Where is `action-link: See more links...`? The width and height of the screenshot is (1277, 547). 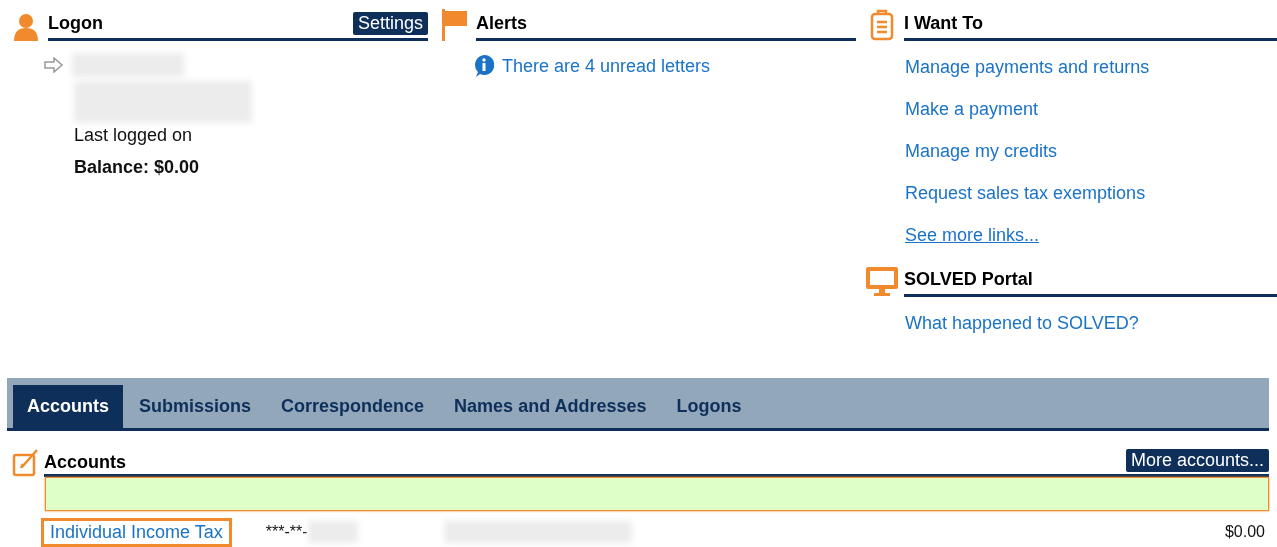
action-link: See more links... is located at coordinates (972, 235).